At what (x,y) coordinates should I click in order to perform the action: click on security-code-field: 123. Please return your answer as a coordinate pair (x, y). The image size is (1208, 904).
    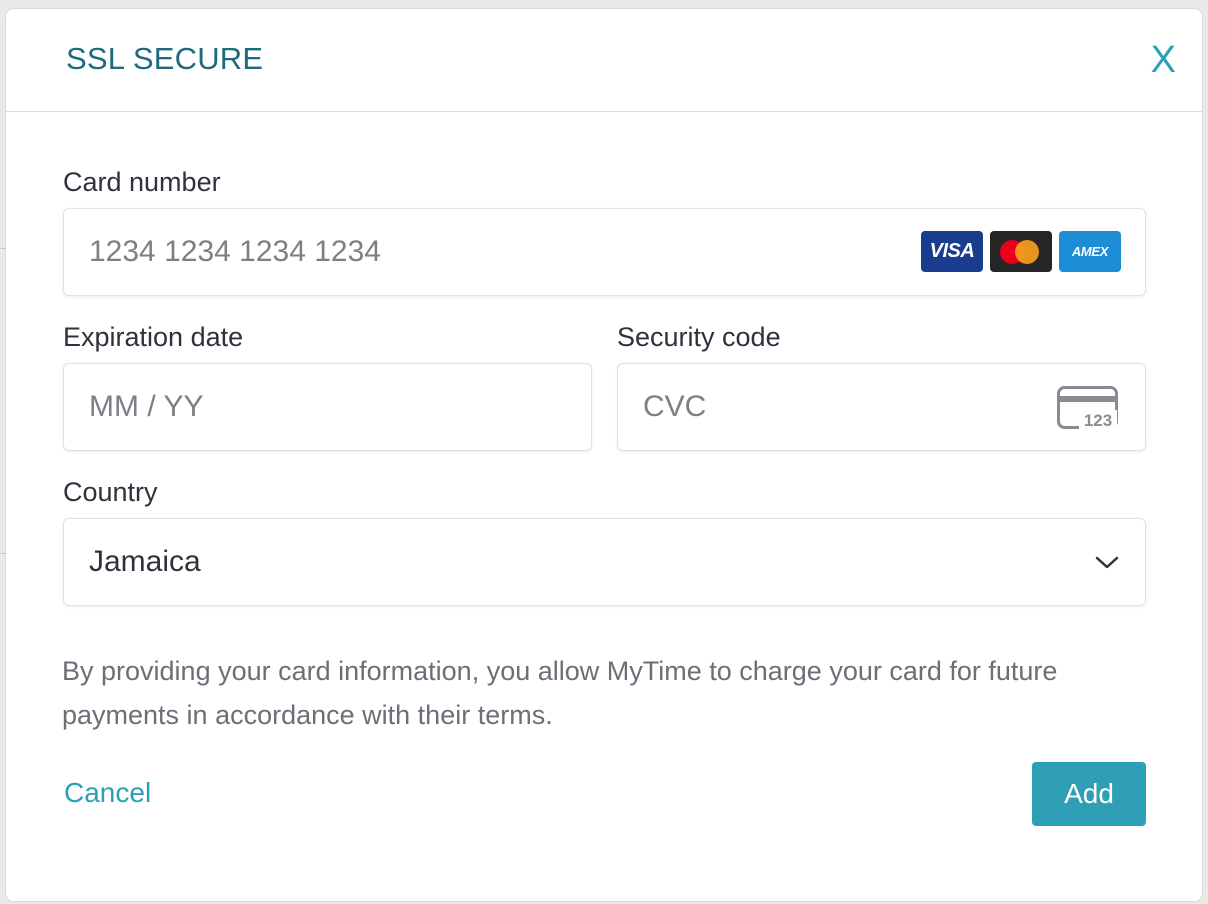
    Looking at the image, I should click on (881, 407).